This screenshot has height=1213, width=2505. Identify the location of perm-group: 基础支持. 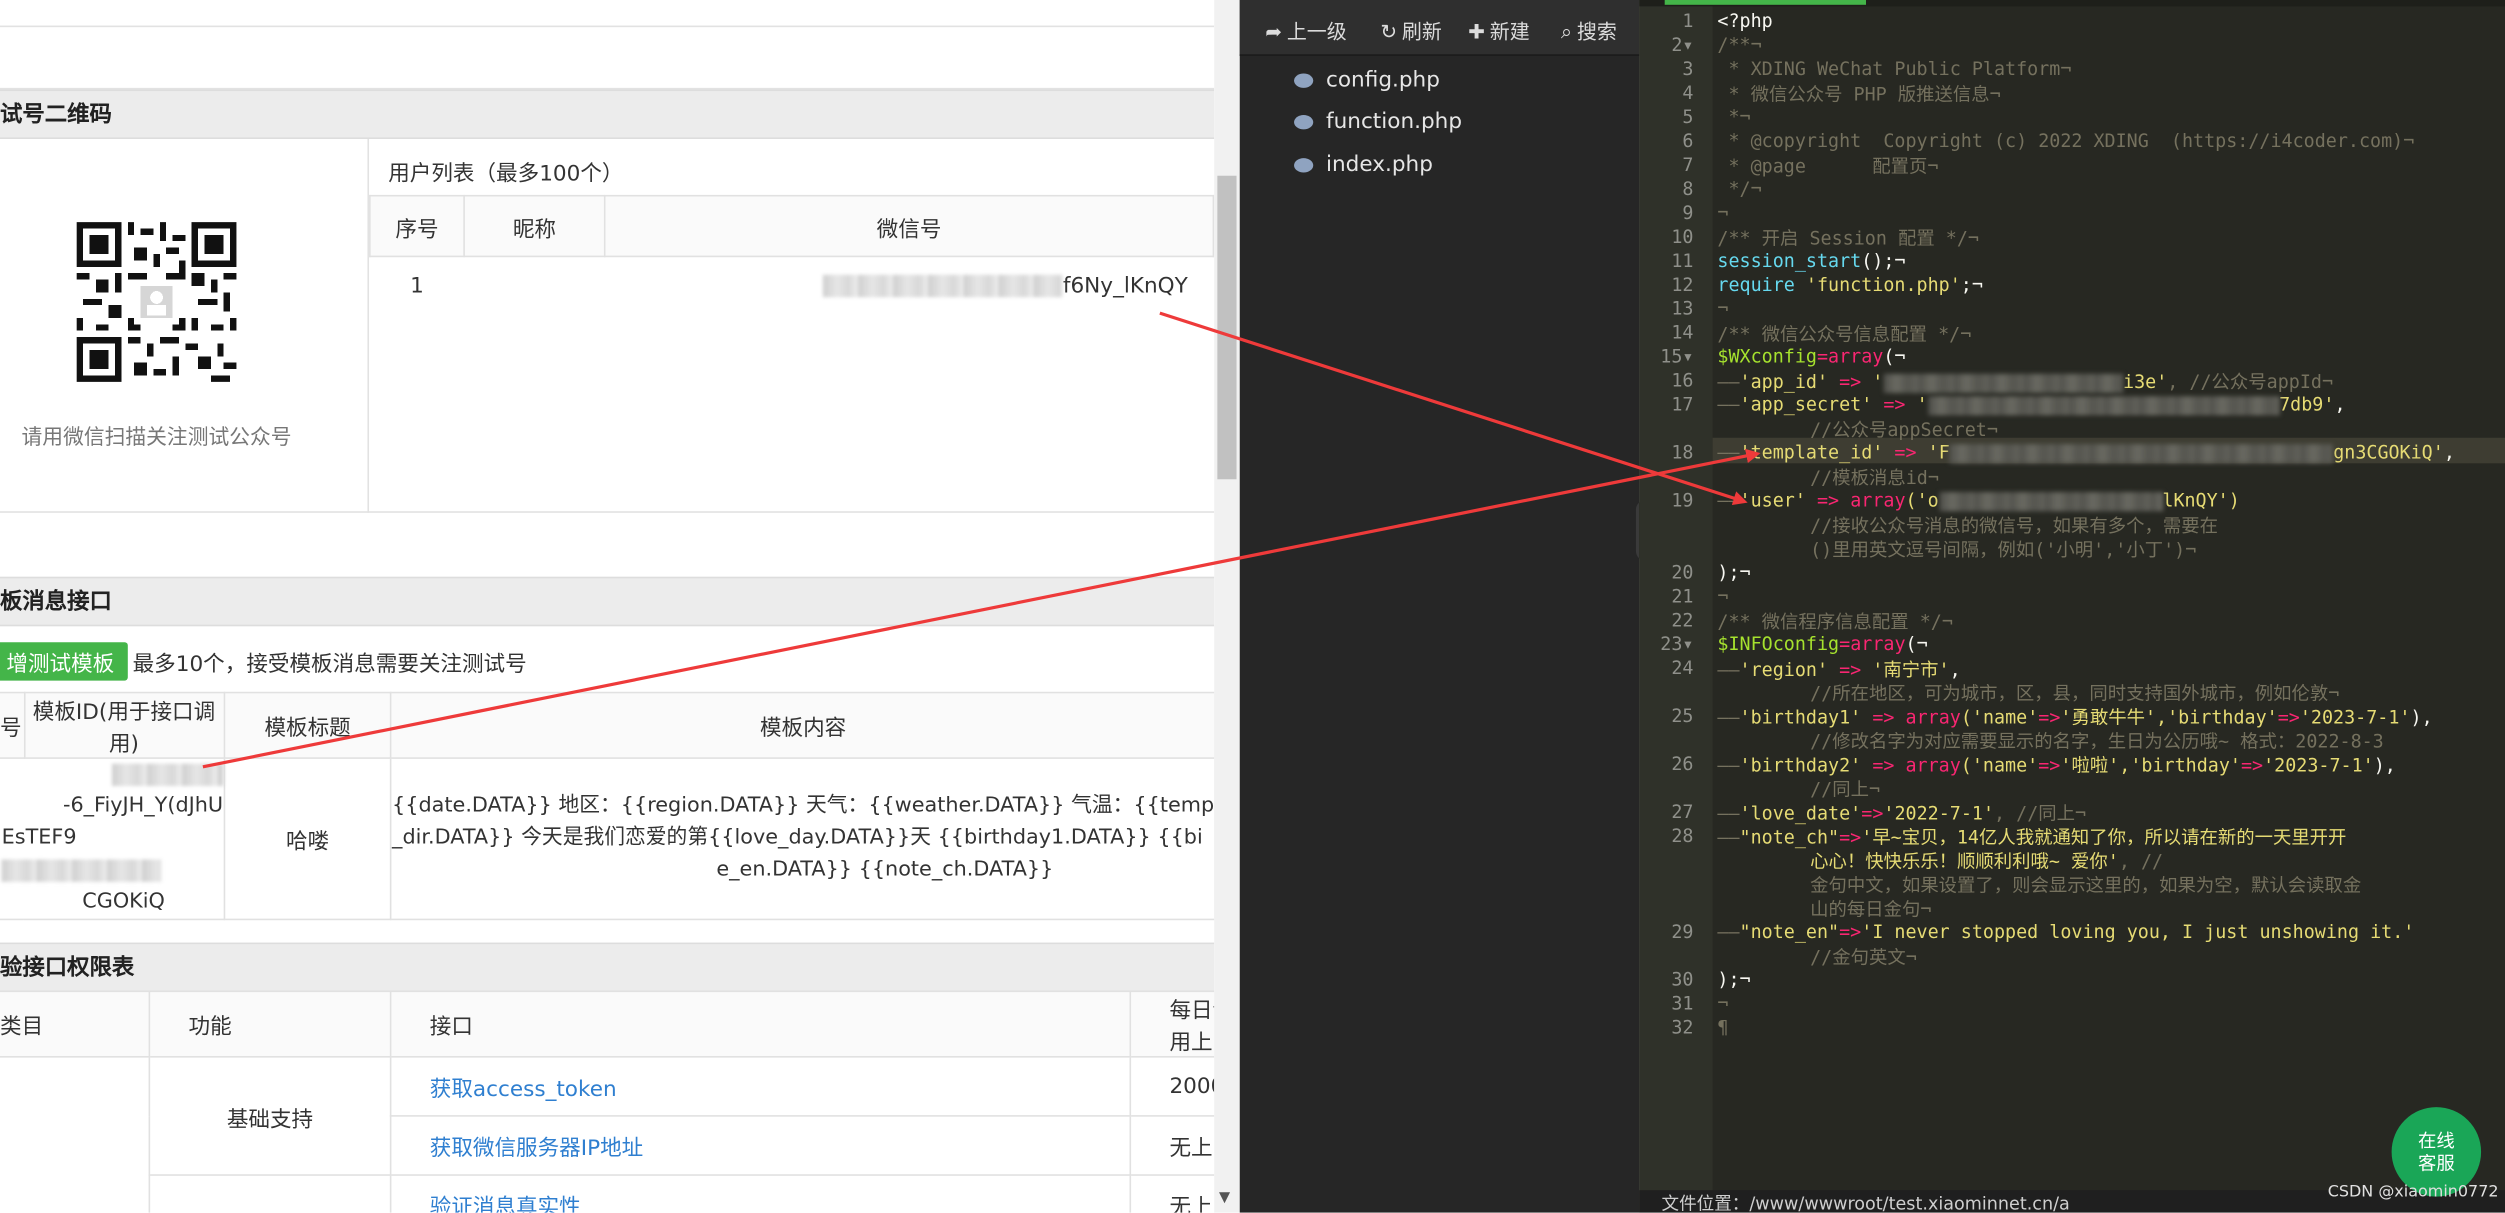
(270, 1116).